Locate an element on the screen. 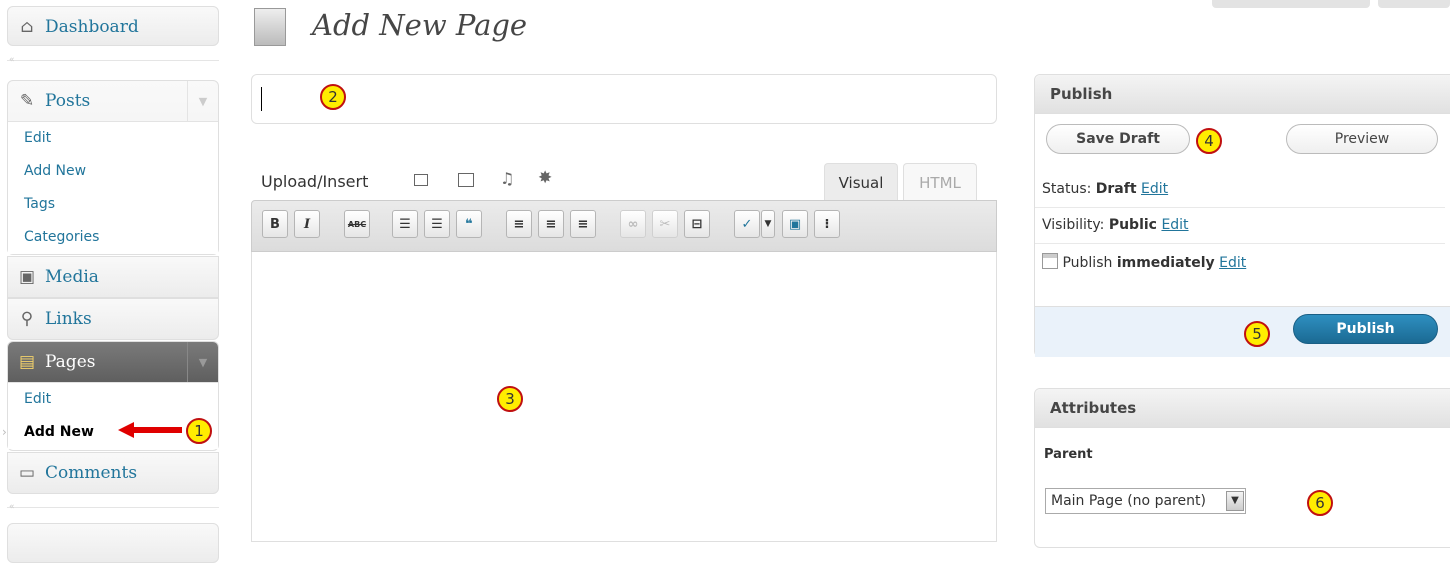 This screenshot has width=1450, height=563. save-draft-button: Save Draft is located at coordinates (1118, 139).